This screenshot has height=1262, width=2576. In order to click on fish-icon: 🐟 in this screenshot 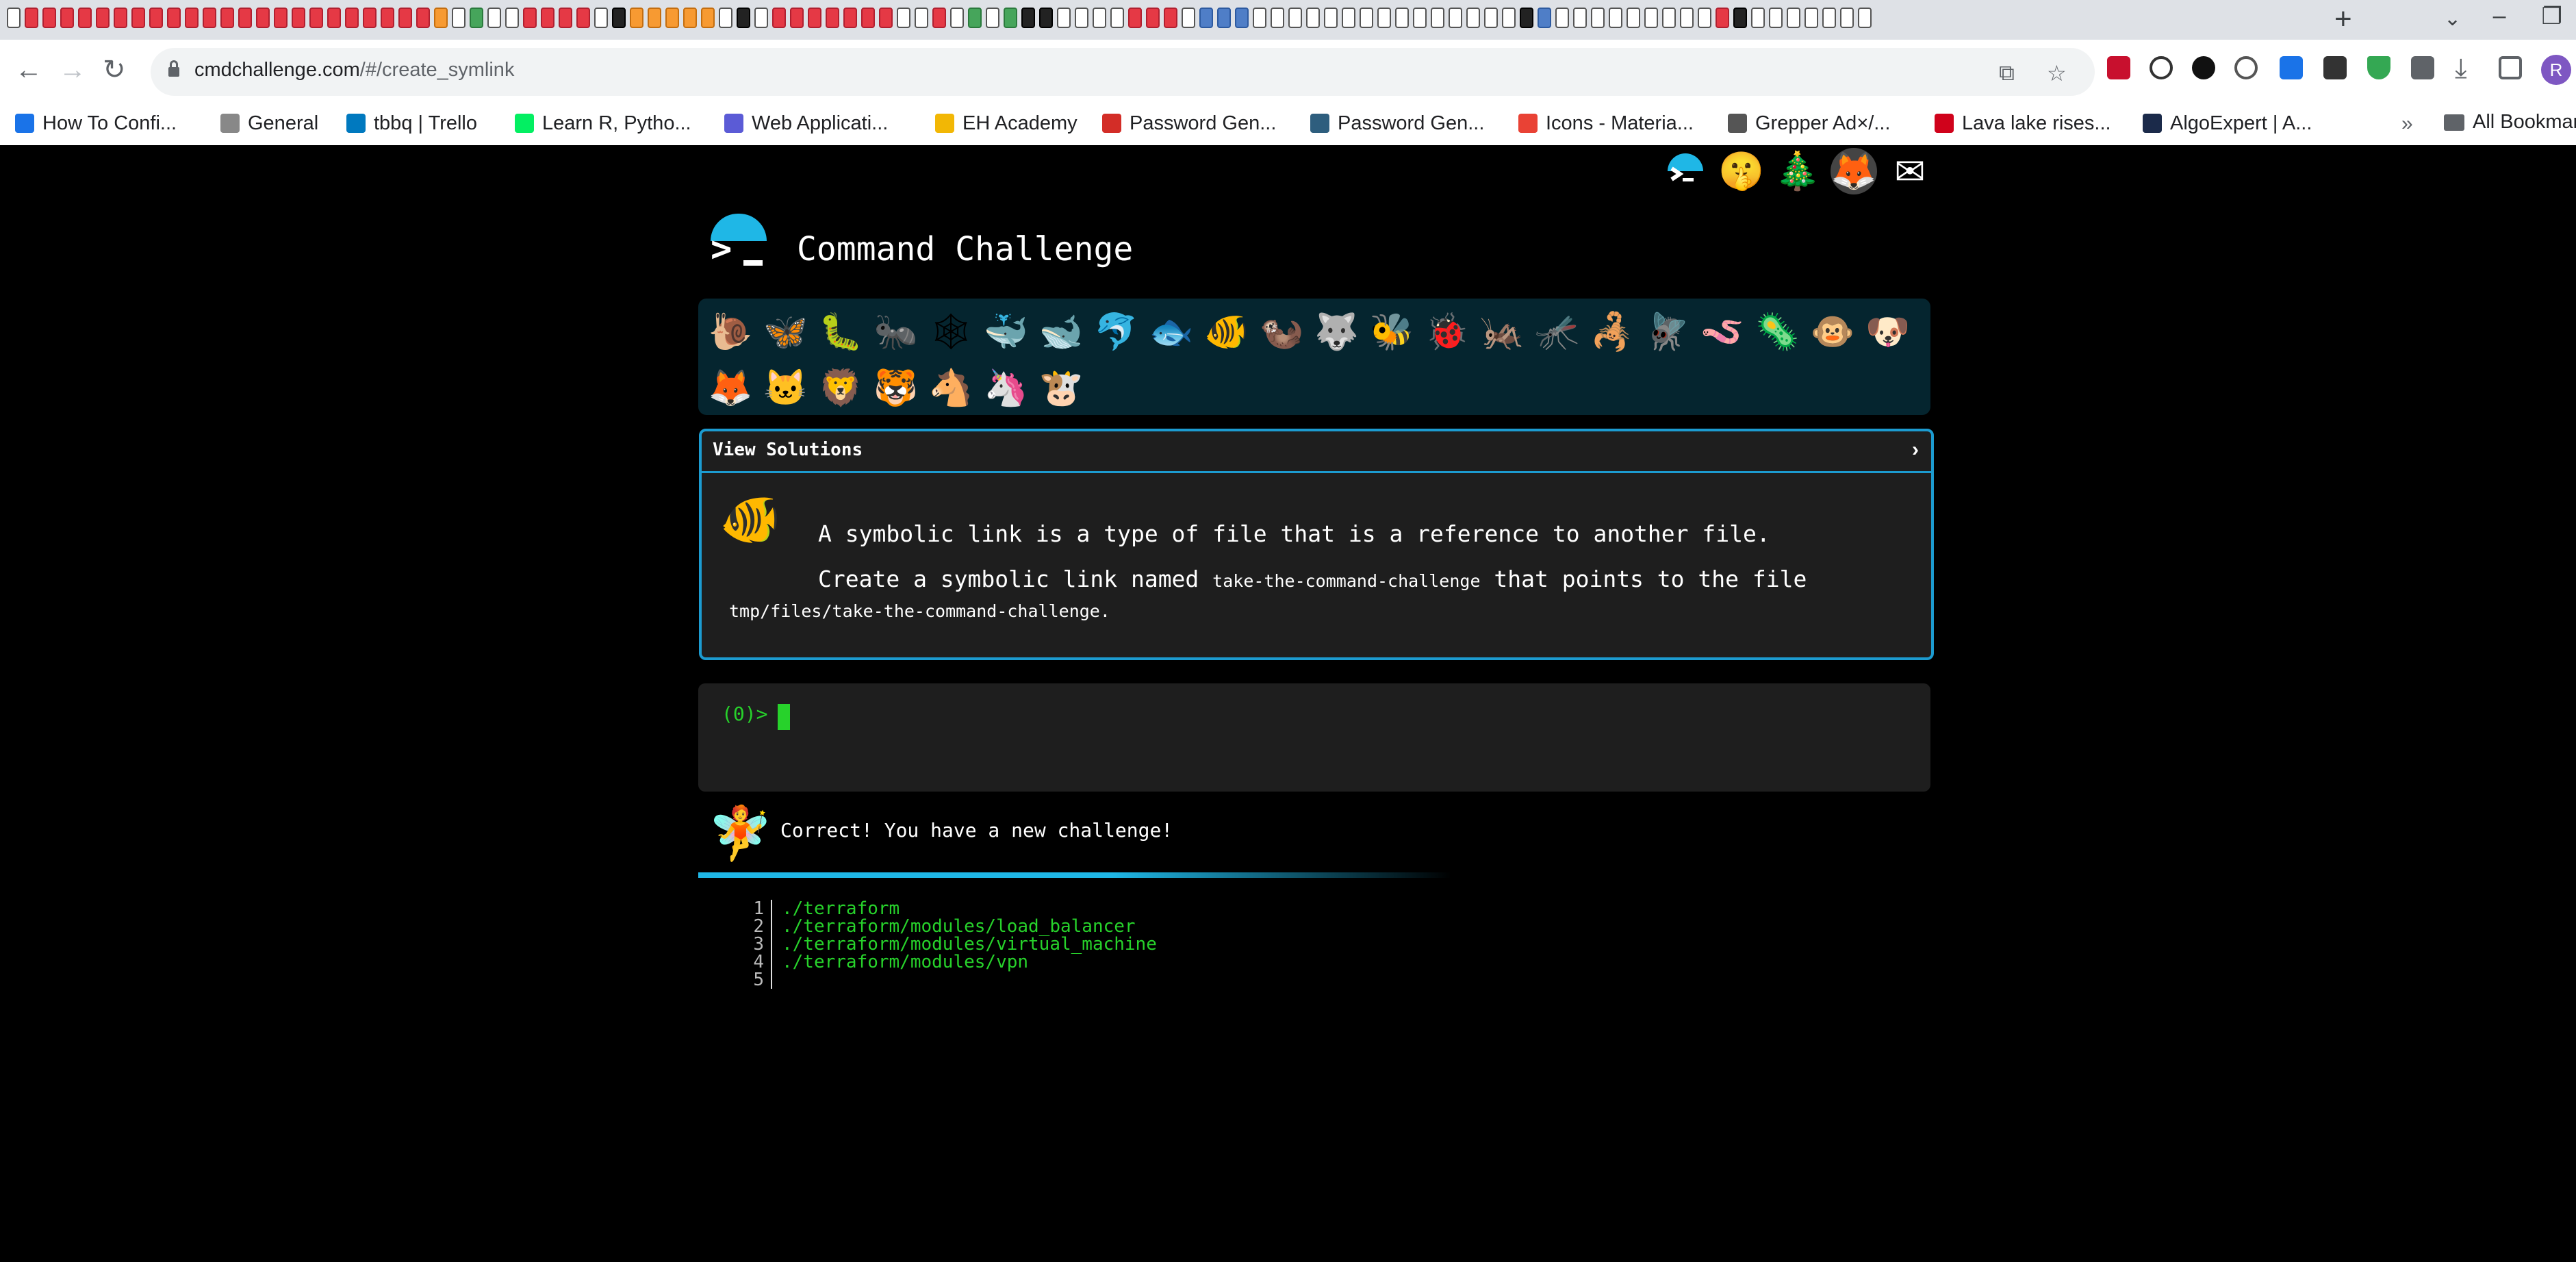, I will do `click(1171, 332)`.